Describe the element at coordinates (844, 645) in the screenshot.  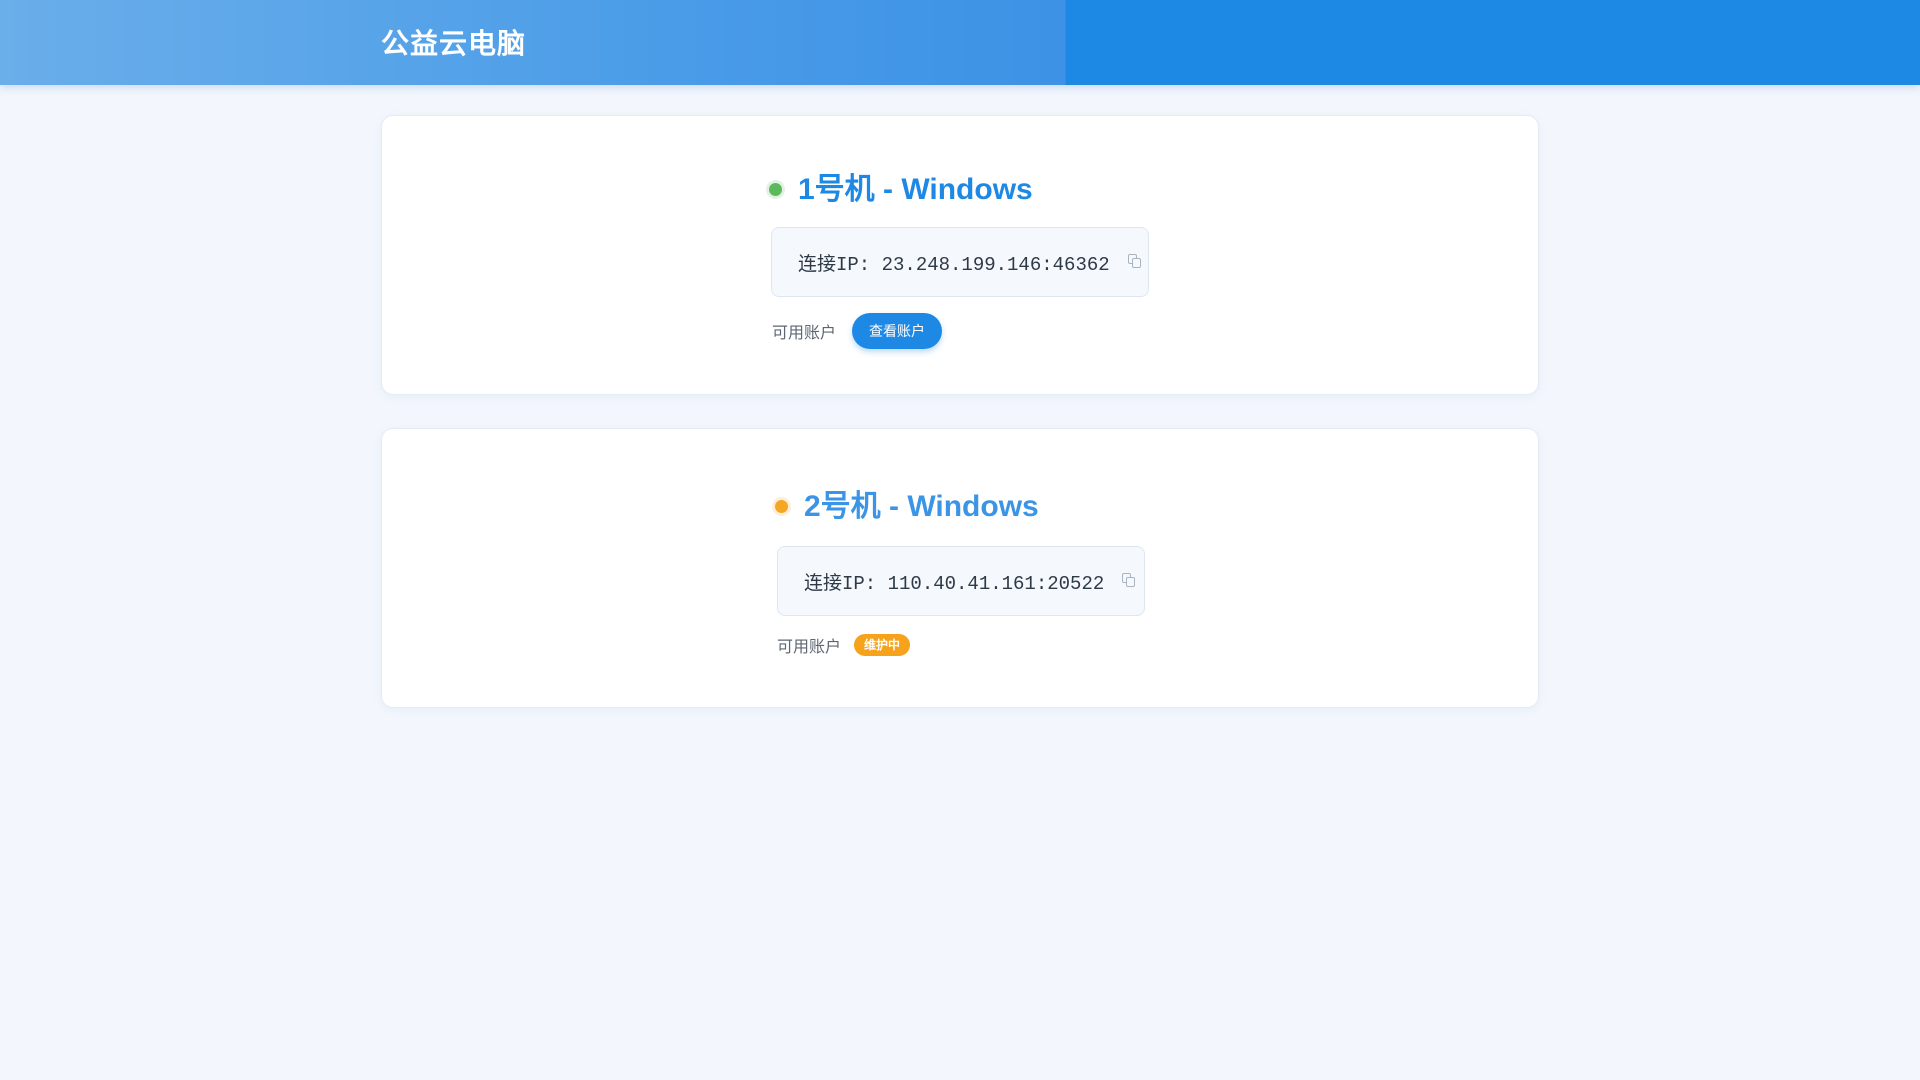
I see `account-row: 可用账户 维护中` at that location.